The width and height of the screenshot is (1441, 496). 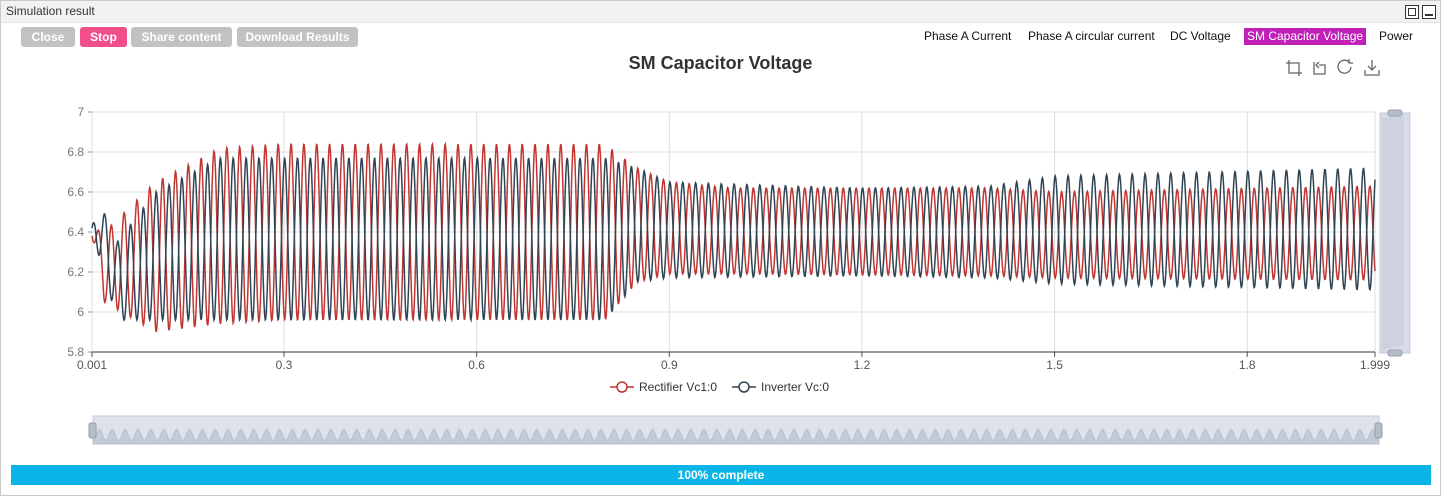 I want to click on tab-phase-a-circular-current: Phase A circular current, so click(x=1091, y=36).